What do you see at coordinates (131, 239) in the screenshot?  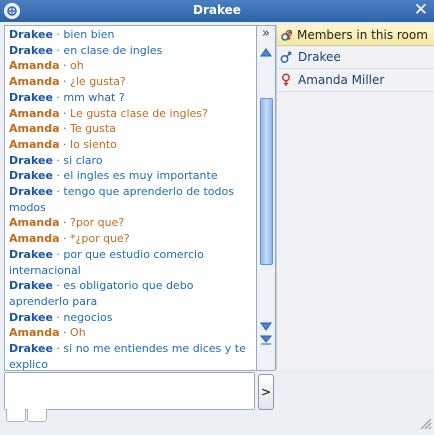 I see `chat-message: Amanda · *¿por que?` at bounding box center [131, 239].